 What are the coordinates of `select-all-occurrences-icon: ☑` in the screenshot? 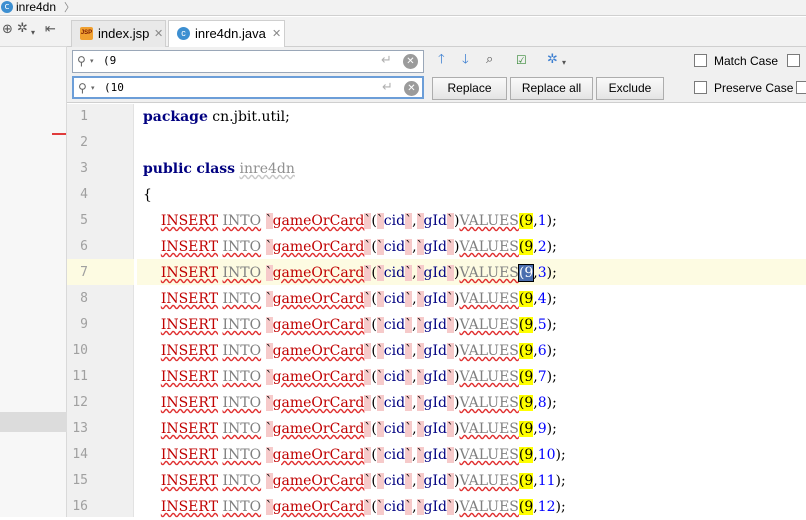 It's located at (521, 60).